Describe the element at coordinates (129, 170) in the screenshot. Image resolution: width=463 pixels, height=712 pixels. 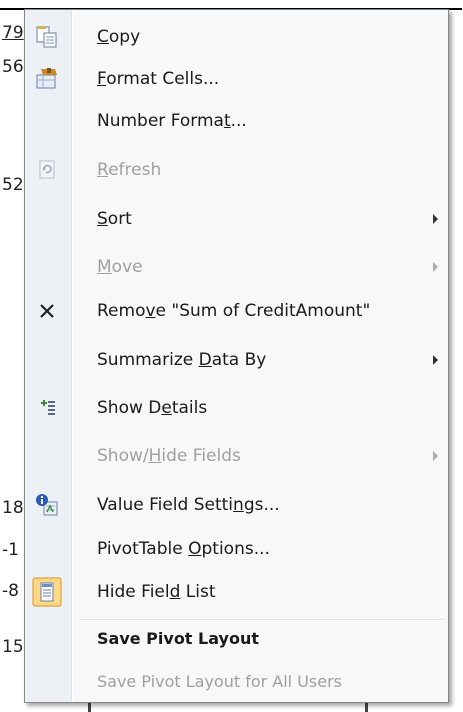
I see `menu-item-label: Refresh` at that location.